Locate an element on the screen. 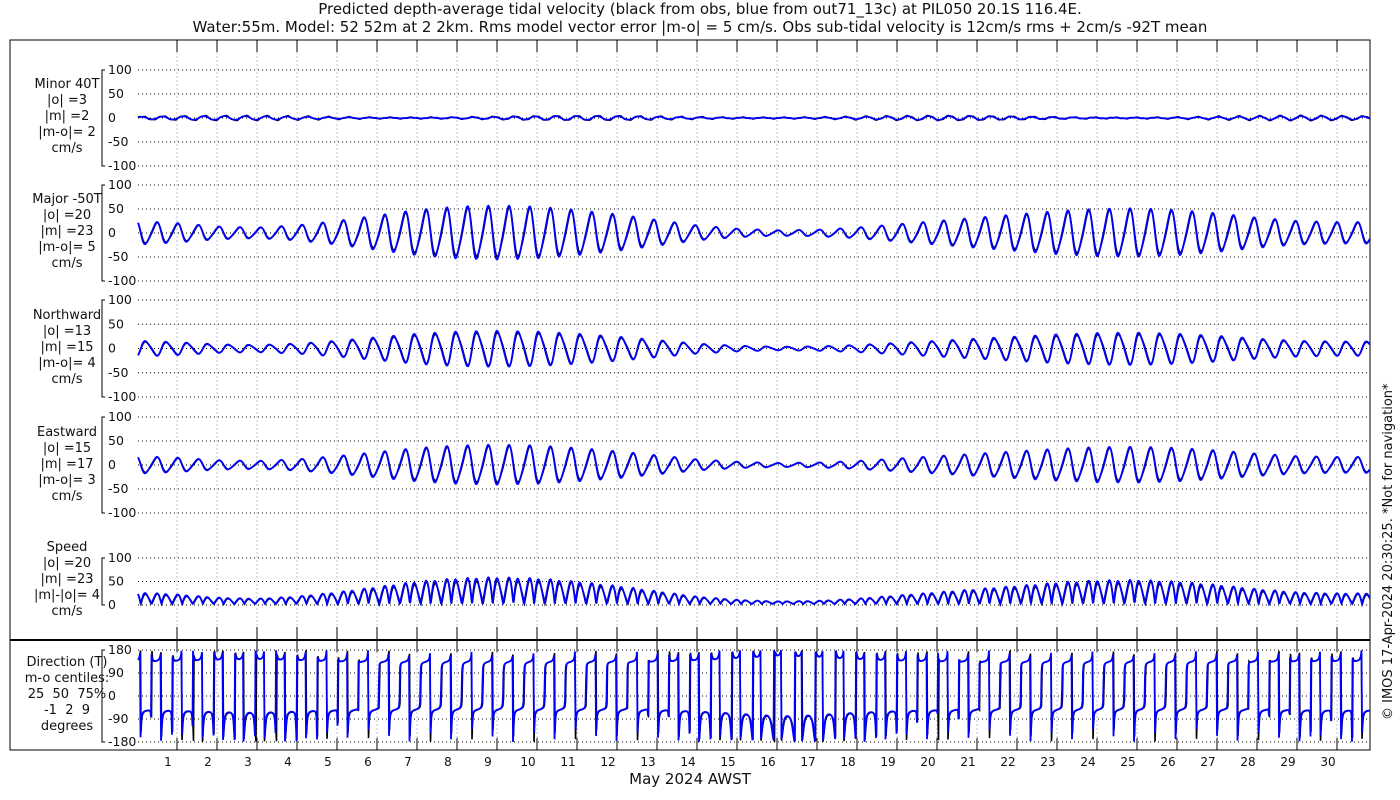 This screenshot has width=1400, height=800. panel-label-line: Minor 40T is located at coordinates (67, 84).